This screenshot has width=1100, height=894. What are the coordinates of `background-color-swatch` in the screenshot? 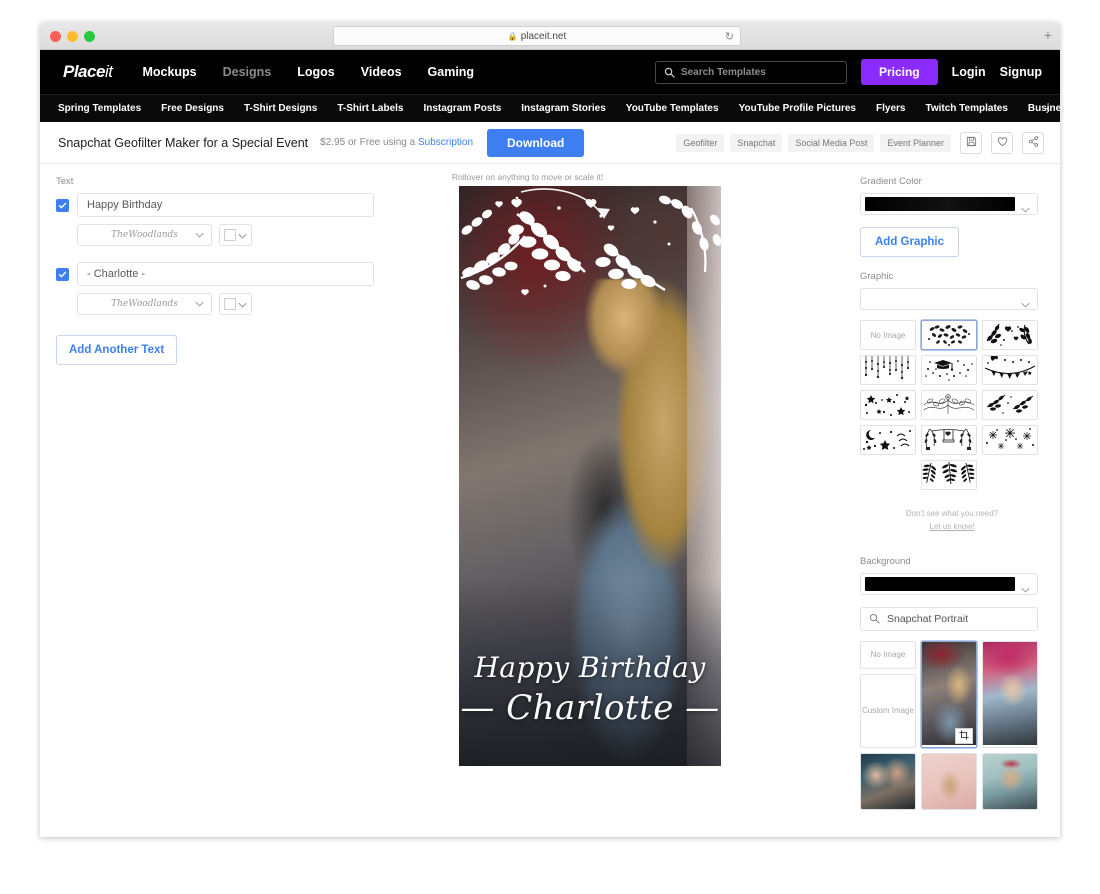 It's located at (940, 583).